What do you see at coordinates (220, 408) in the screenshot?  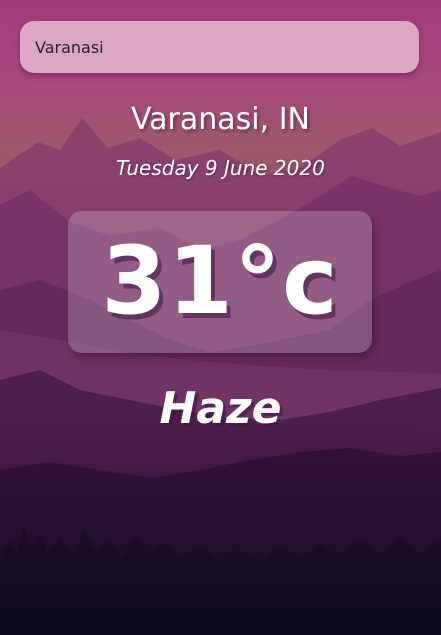 I see `weather-condition: Haze` at bounding box center [220, 408].